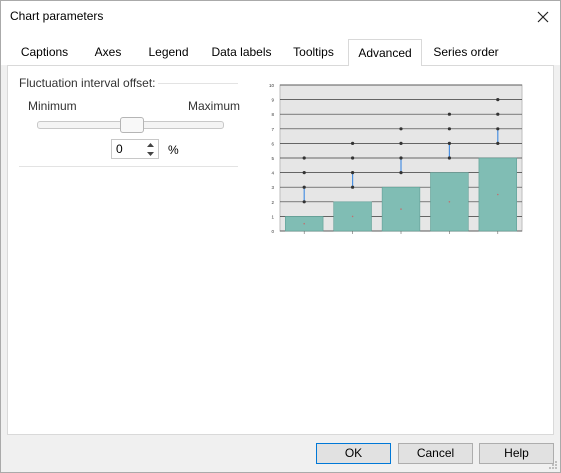 This screenshot has width=561, height=473. Describe the element at coordinates (132, 125) in the screenshot. I see `offset-slider-thumb` at that location.